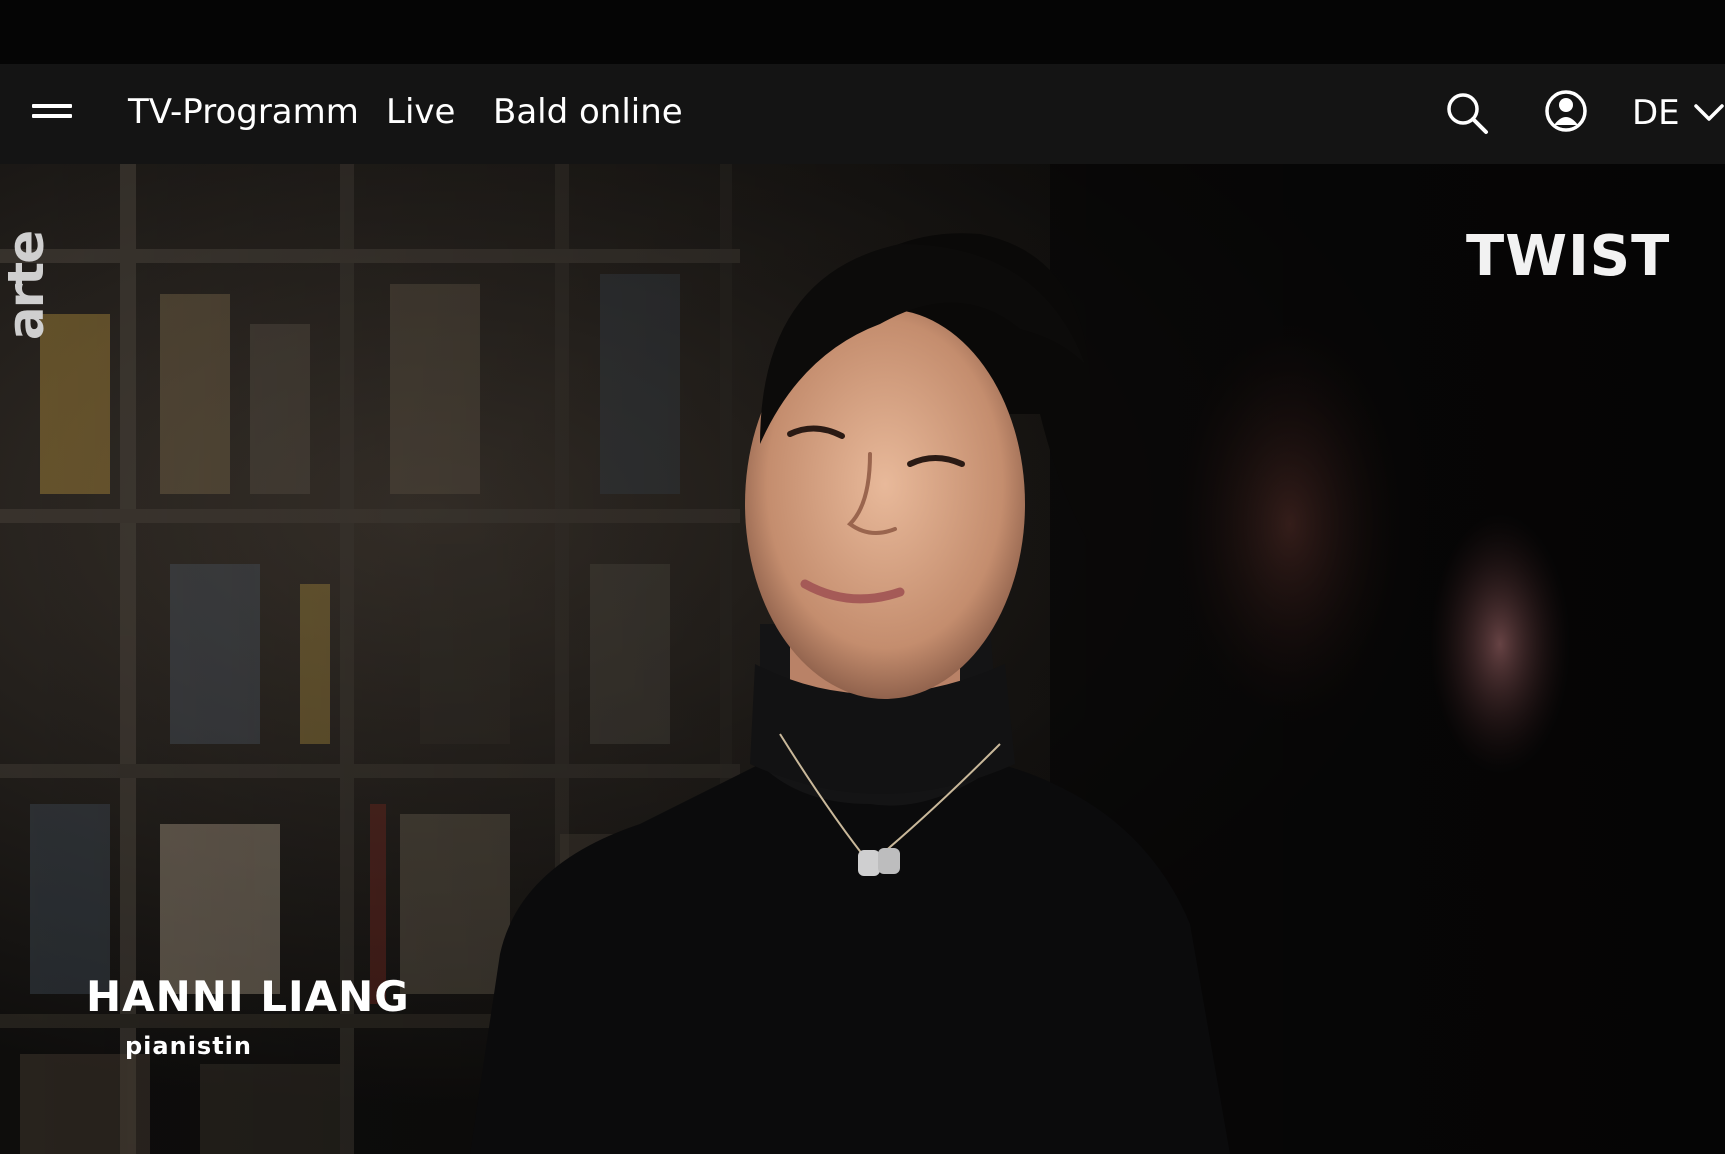 This screenshot has width=1725, height=1154. Describe the element at coordinates (1708, 112) in the screenshot. I see `chevron-down-icon` at that location.